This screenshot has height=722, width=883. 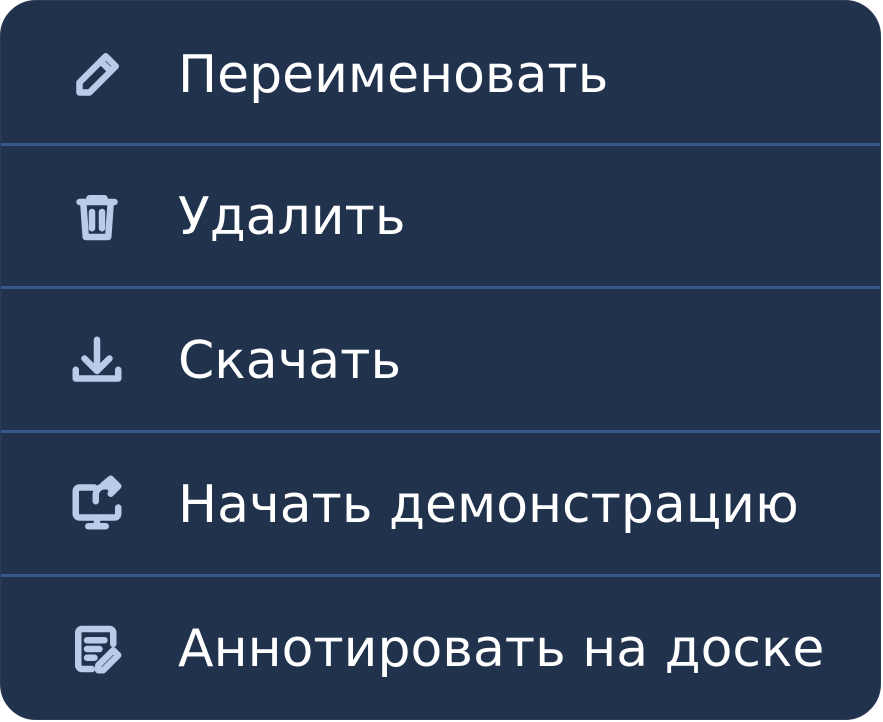 I want to click on menu-item-label: Удалить, so click(x=292, y=217).